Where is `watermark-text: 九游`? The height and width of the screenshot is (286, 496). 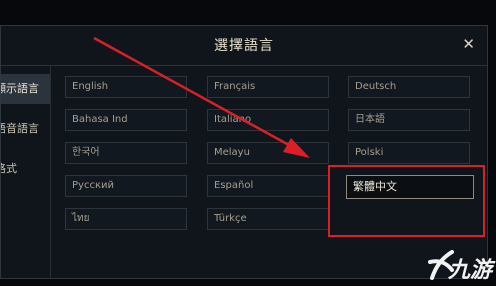
watermark-text: 九游 is located at coordinates (470, 270).